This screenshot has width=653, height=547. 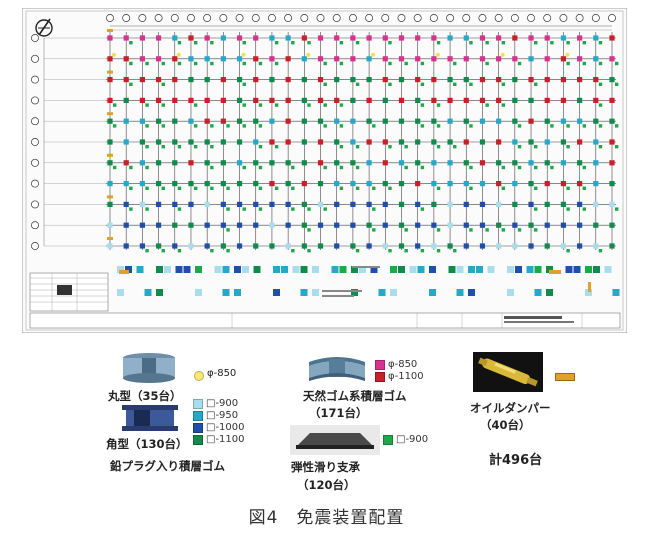 What do you see at coordinates (150, 418) in the screenshot?
I see `square-bearing-image` at bounding box center [150, 418].